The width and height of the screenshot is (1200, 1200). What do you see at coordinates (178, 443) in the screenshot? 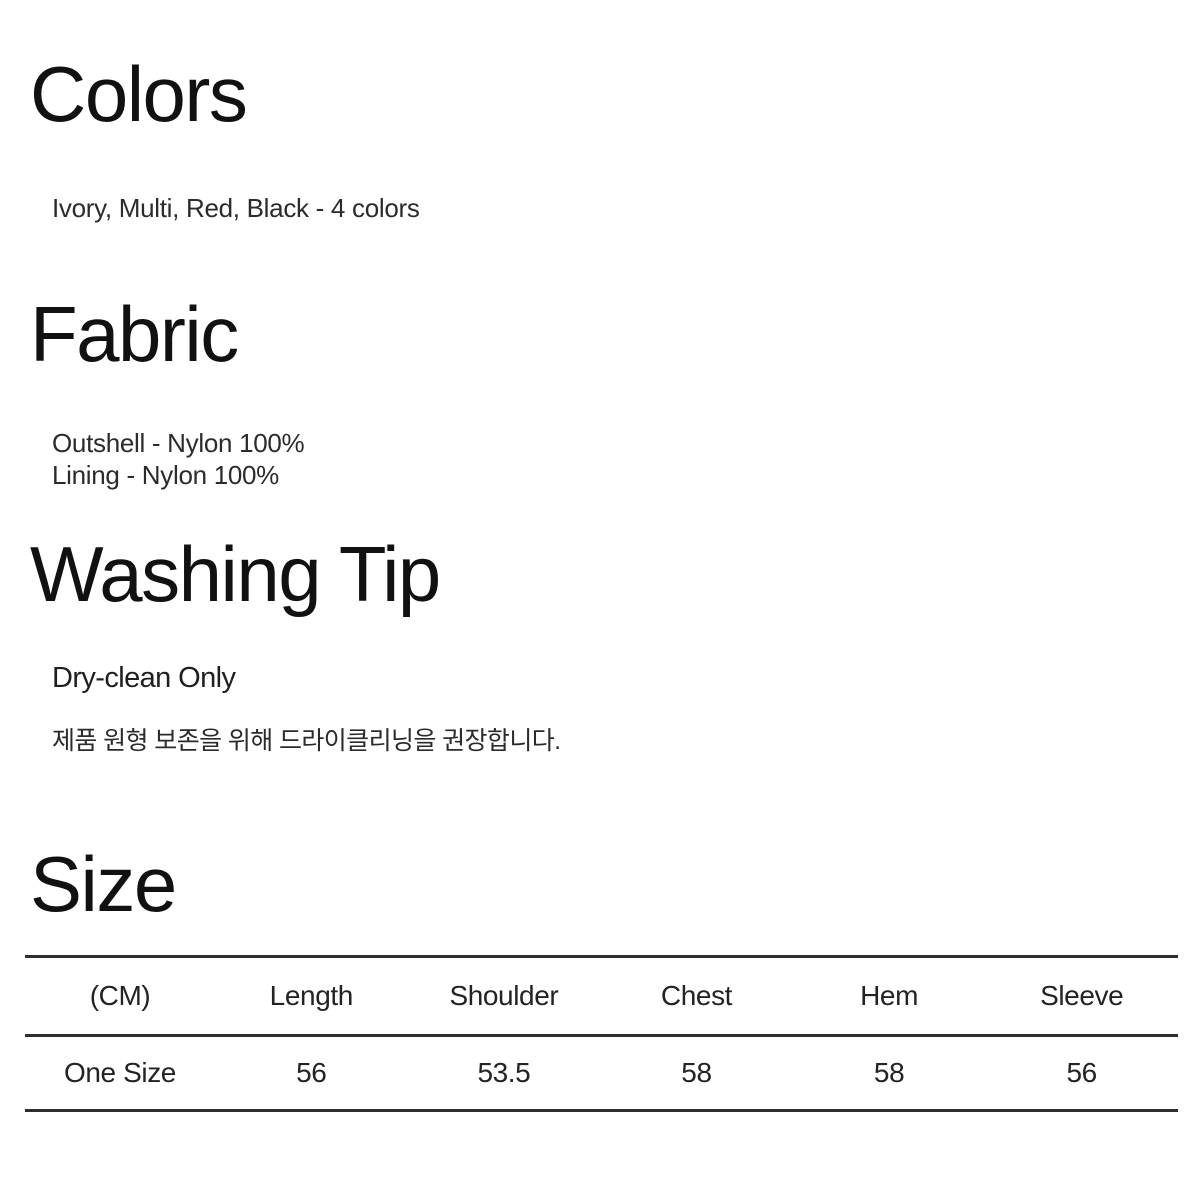
I see `fabric-outshell-text: Outshell - Nylon 100%` at bounding box center [178, 443].